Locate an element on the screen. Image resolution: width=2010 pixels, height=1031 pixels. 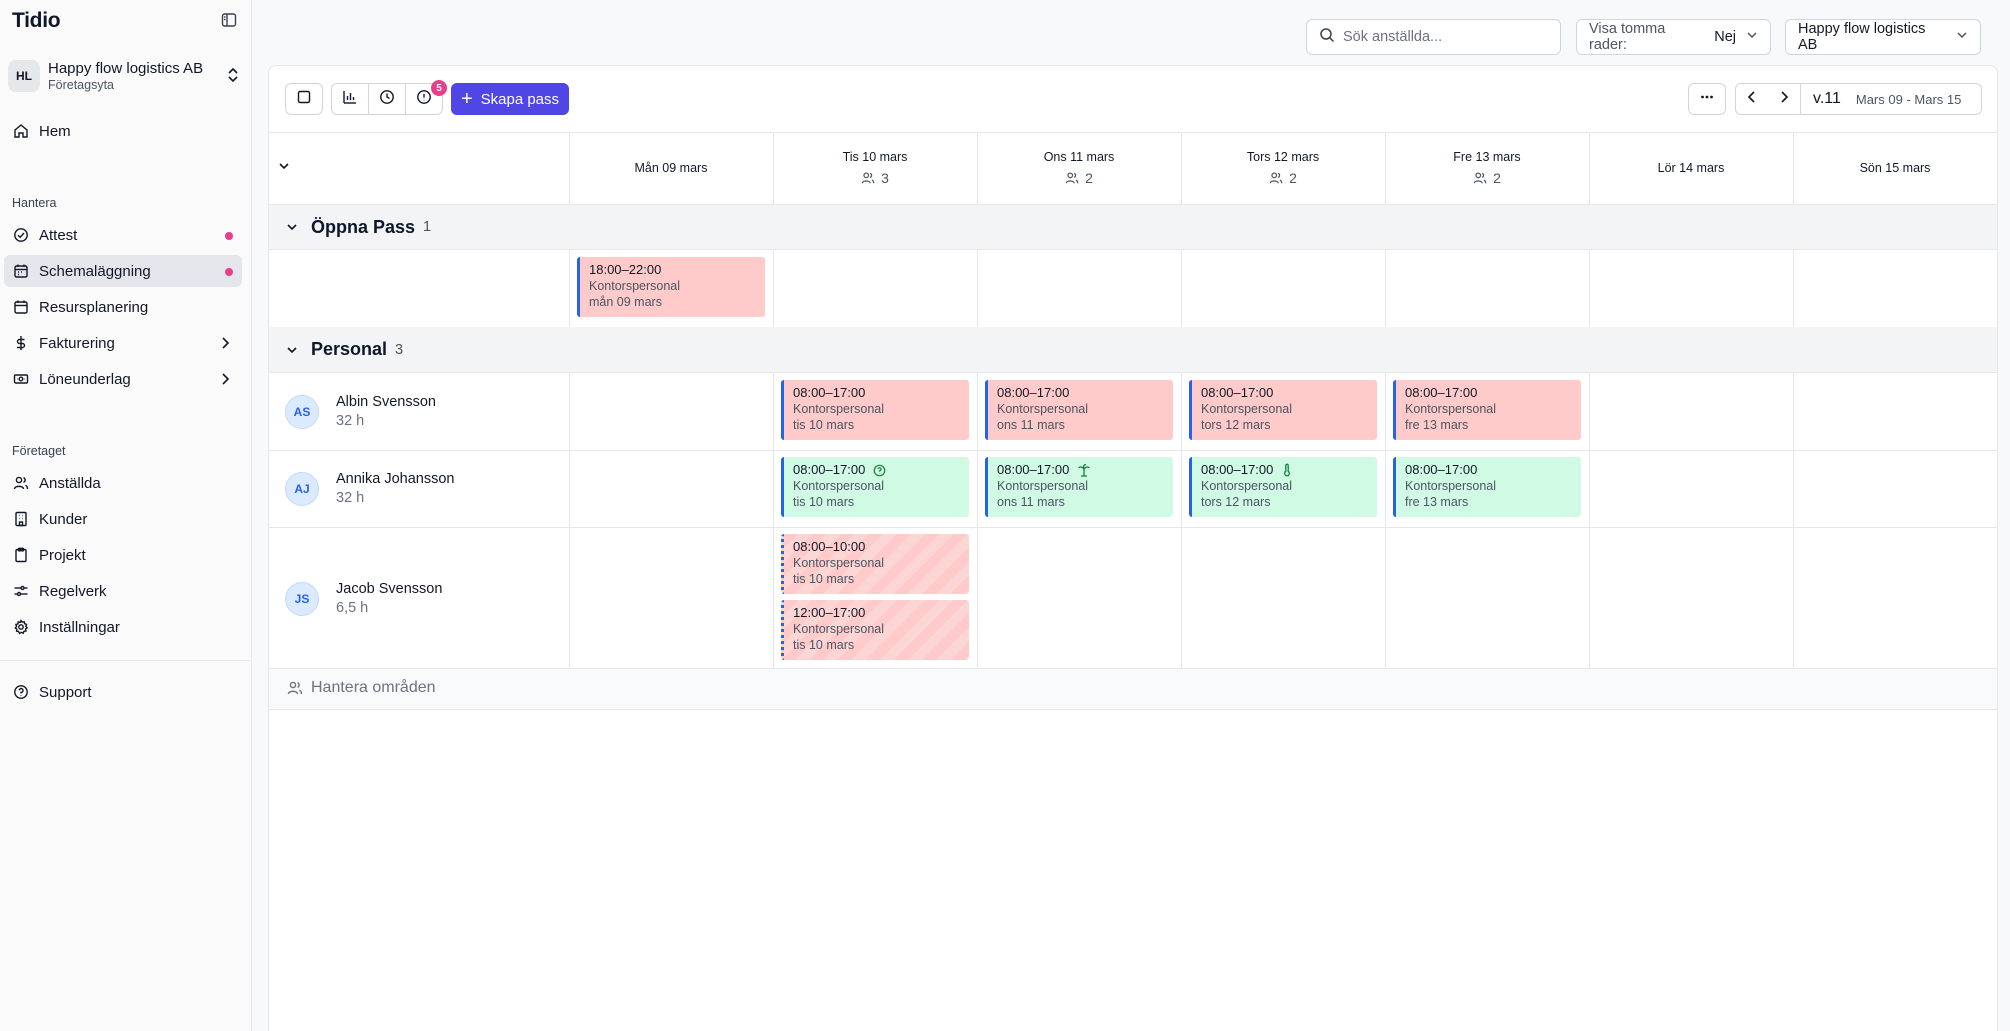
sidebar-item-rules: Regelverk is located at coordinates (123, 591).